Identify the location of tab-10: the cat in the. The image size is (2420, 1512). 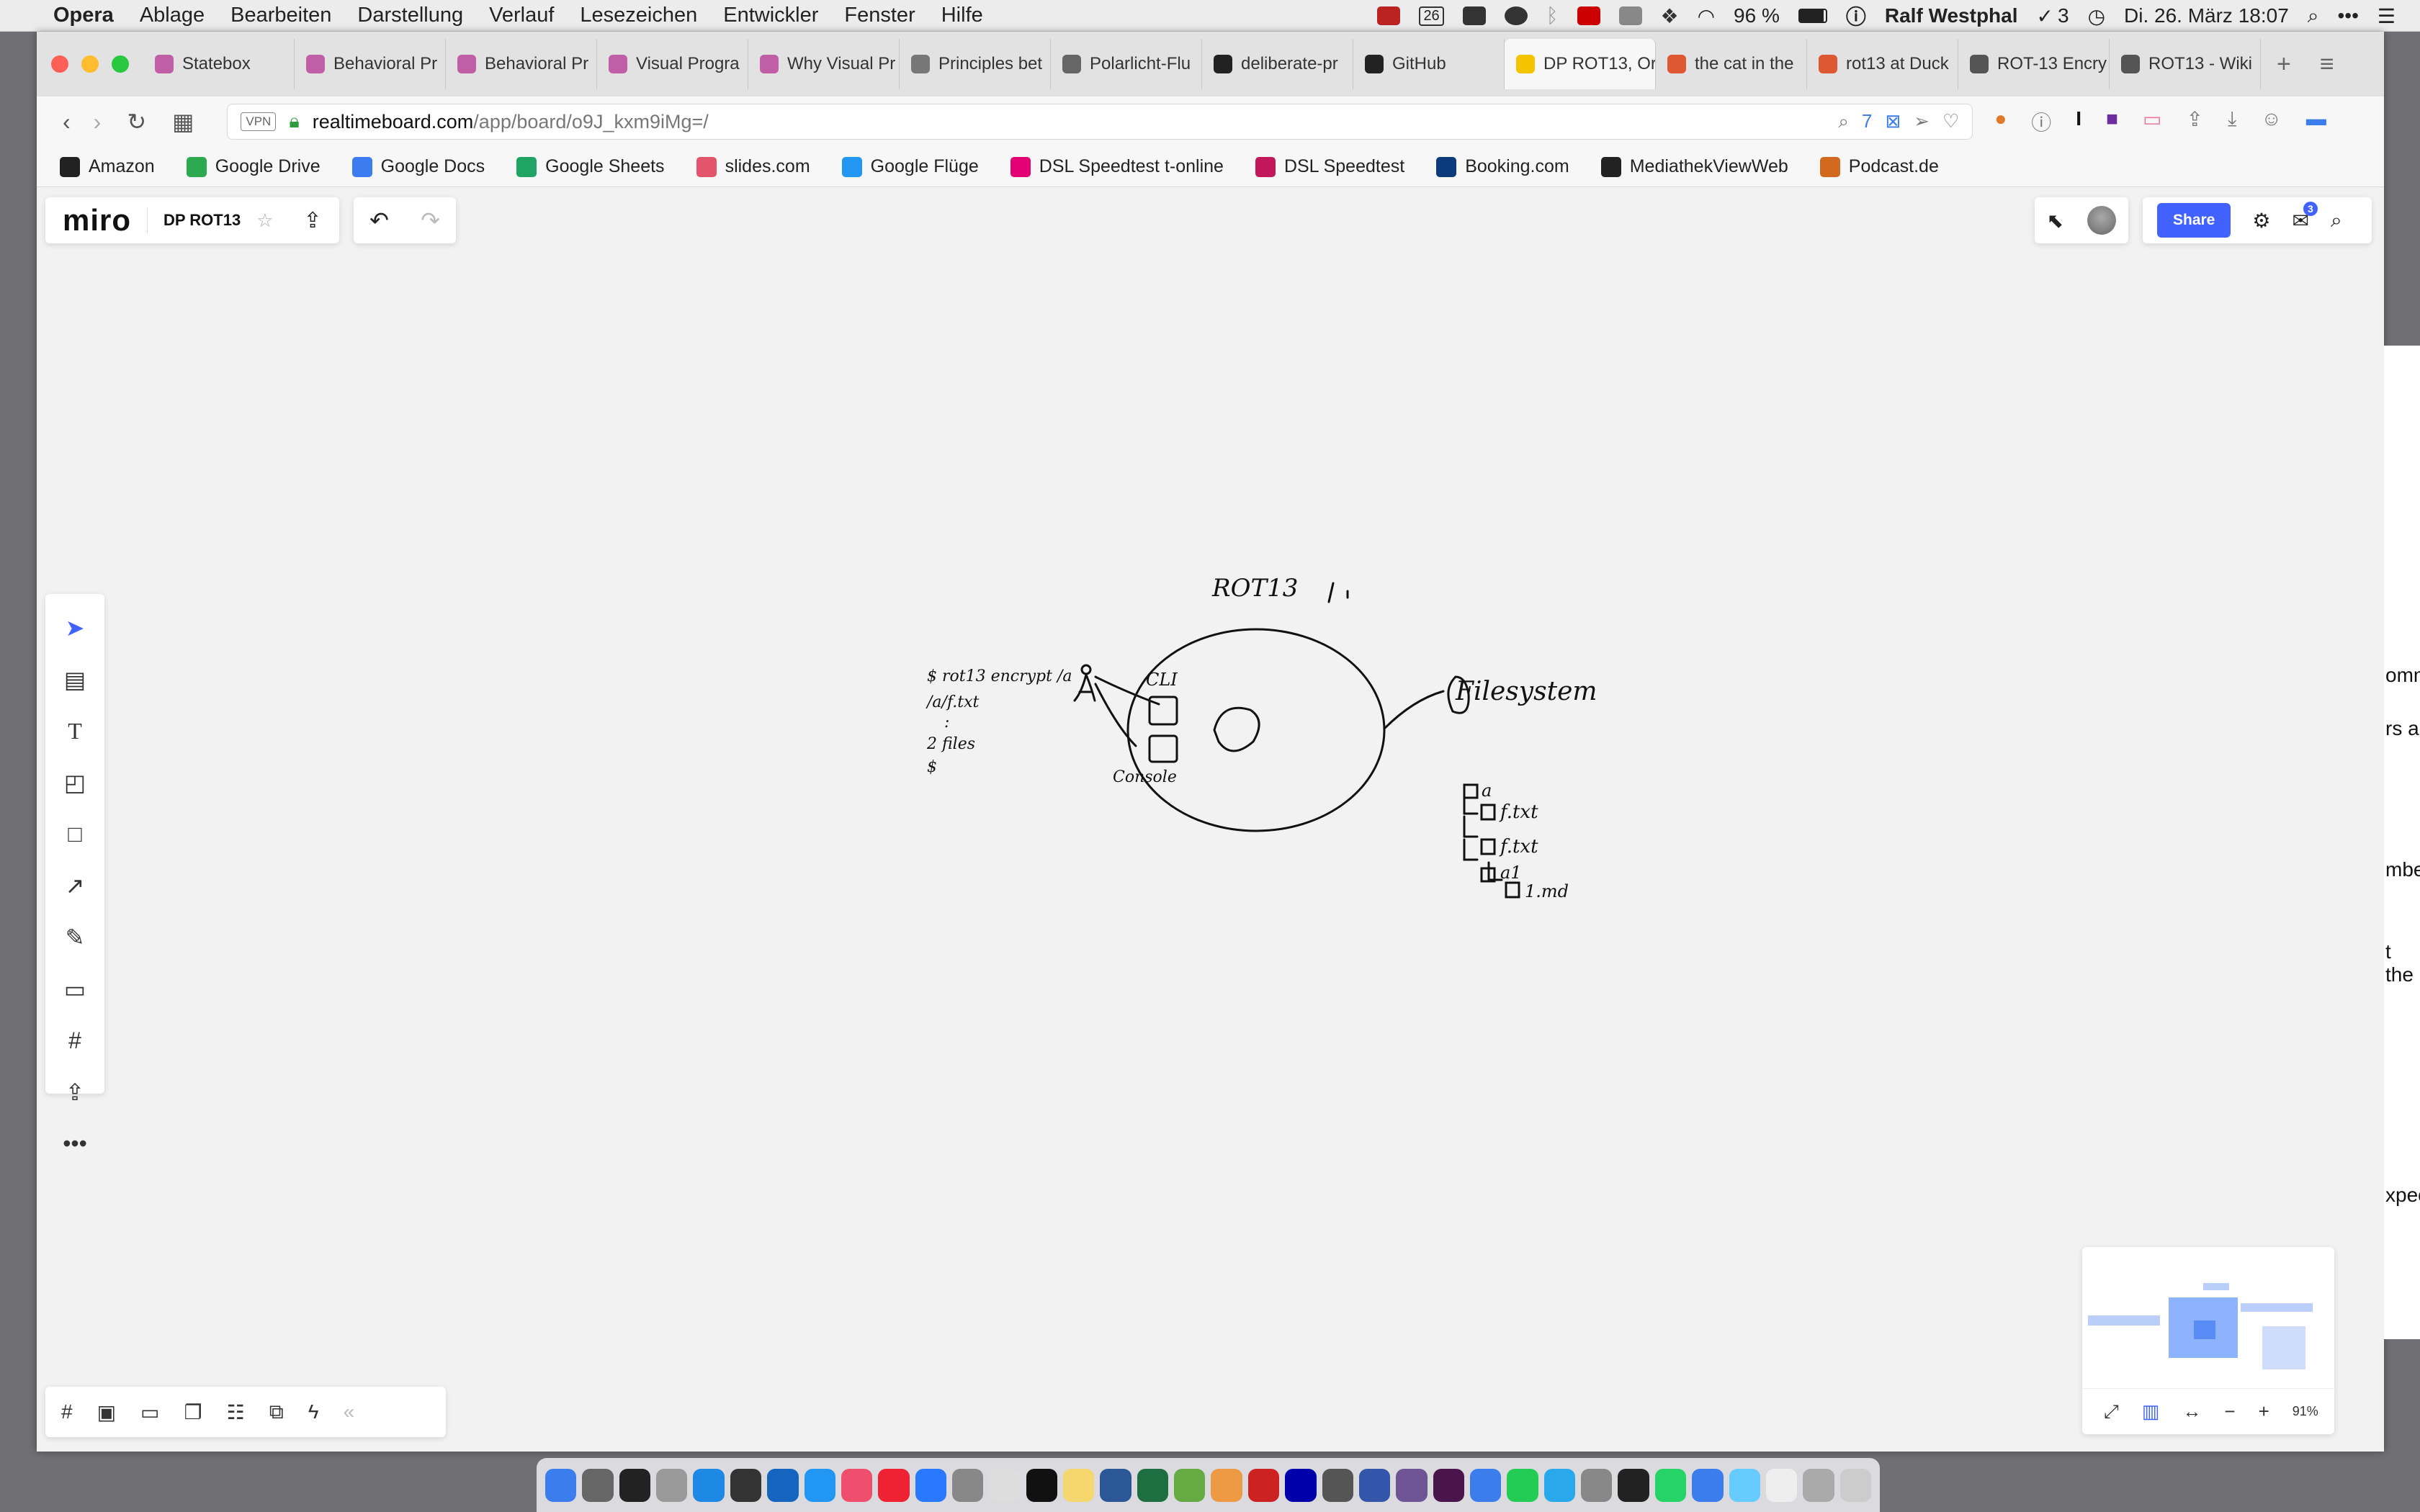
(1731, 64).